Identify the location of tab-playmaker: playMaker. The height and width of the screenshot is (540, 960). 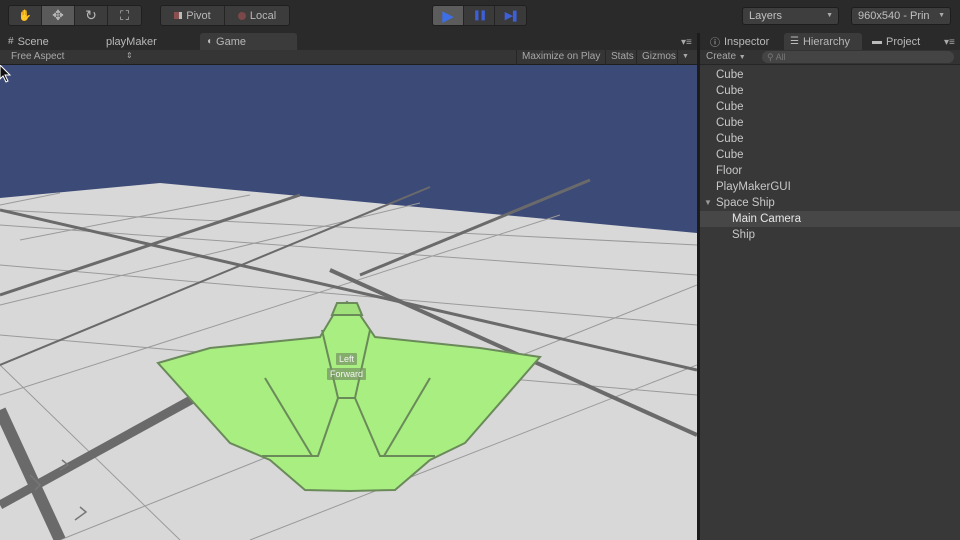
(131, 41).